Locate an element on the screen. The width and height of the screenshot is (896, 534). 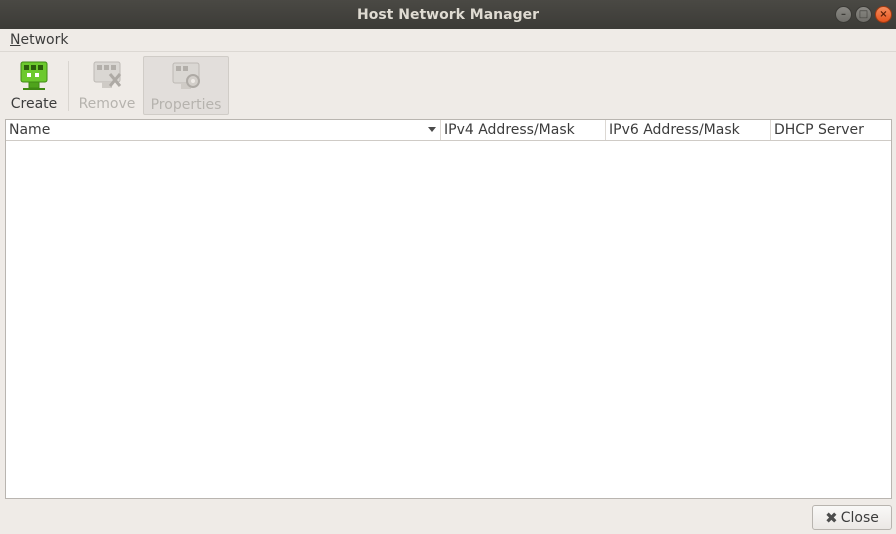
network-remove-icon is located at coordinates (107, 74).